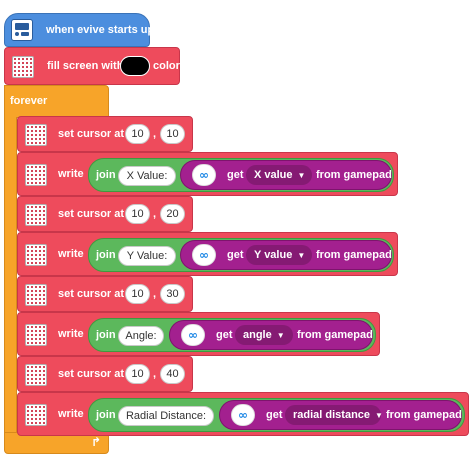 This screenshot has width=474, height=459. I want to click on forever-label: forever, so click(29, 101).